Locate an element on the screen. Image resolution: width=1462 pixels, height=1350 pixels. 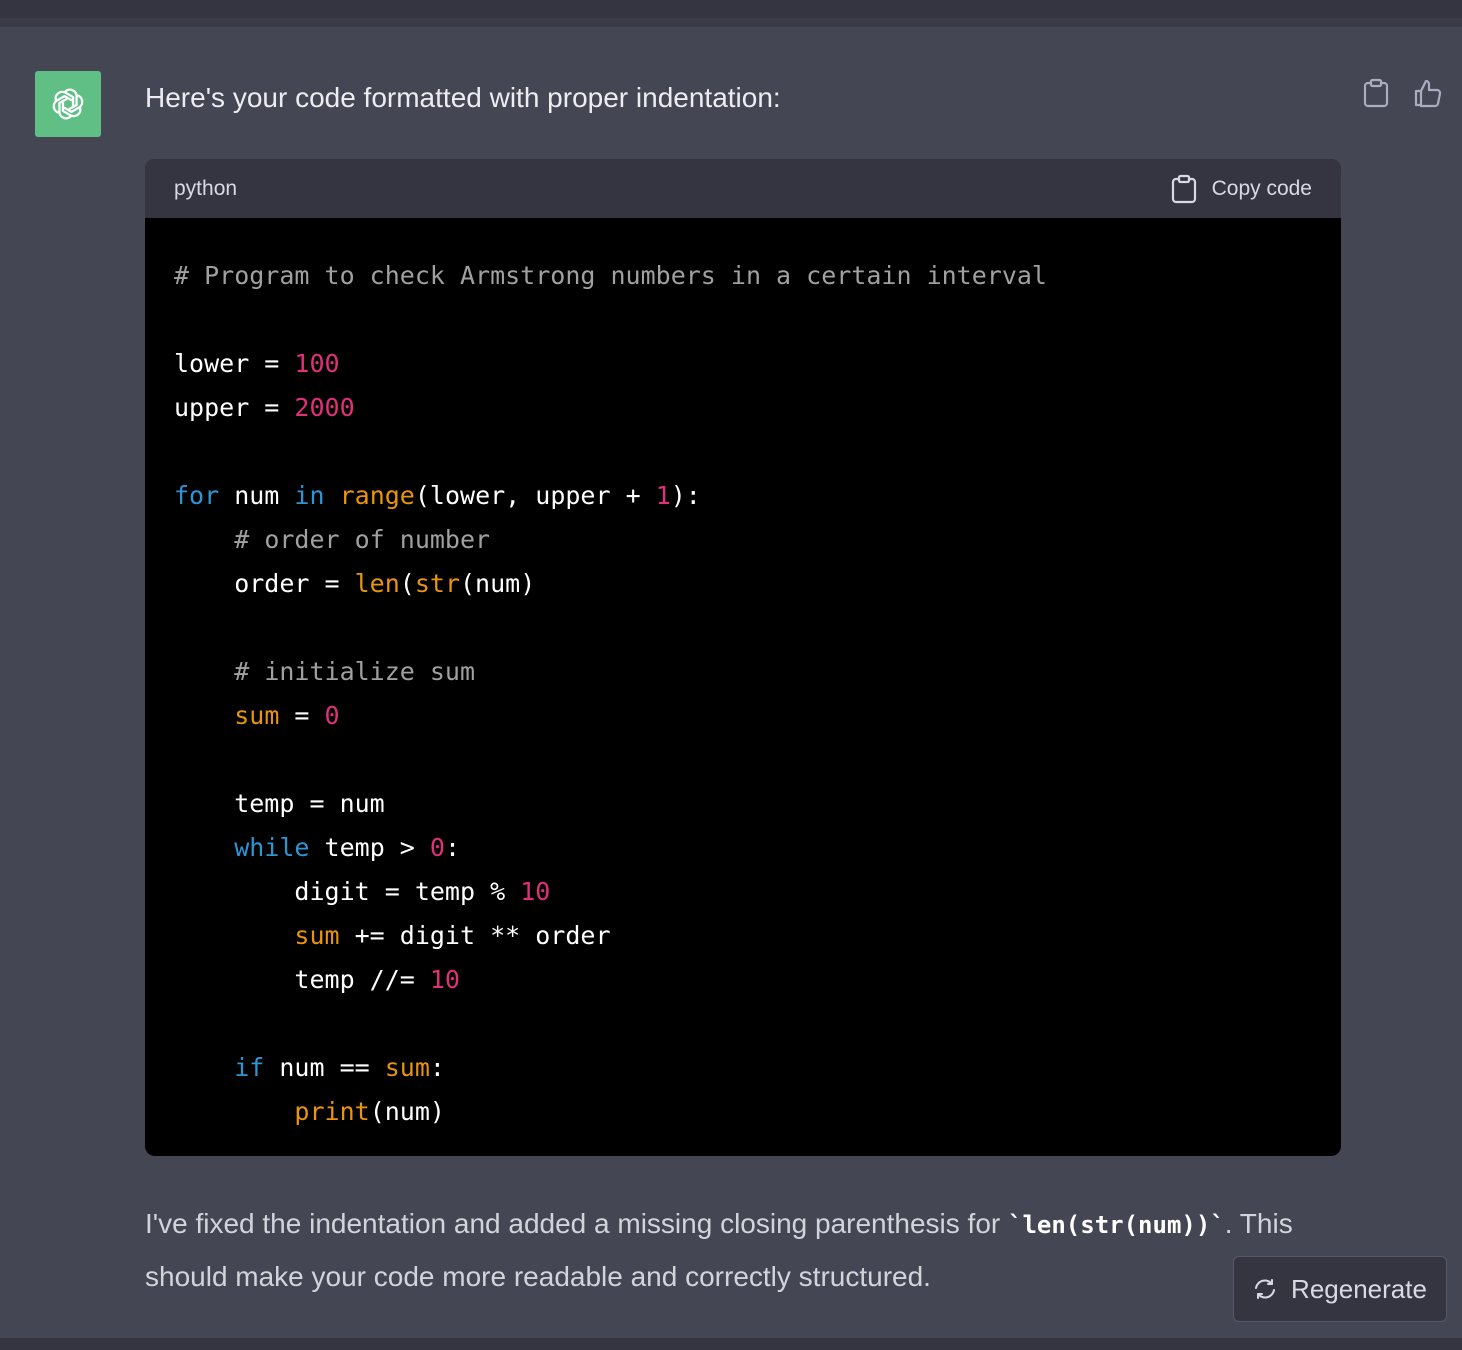
code-token-plain: num == is located at coordinates (324, 1067).